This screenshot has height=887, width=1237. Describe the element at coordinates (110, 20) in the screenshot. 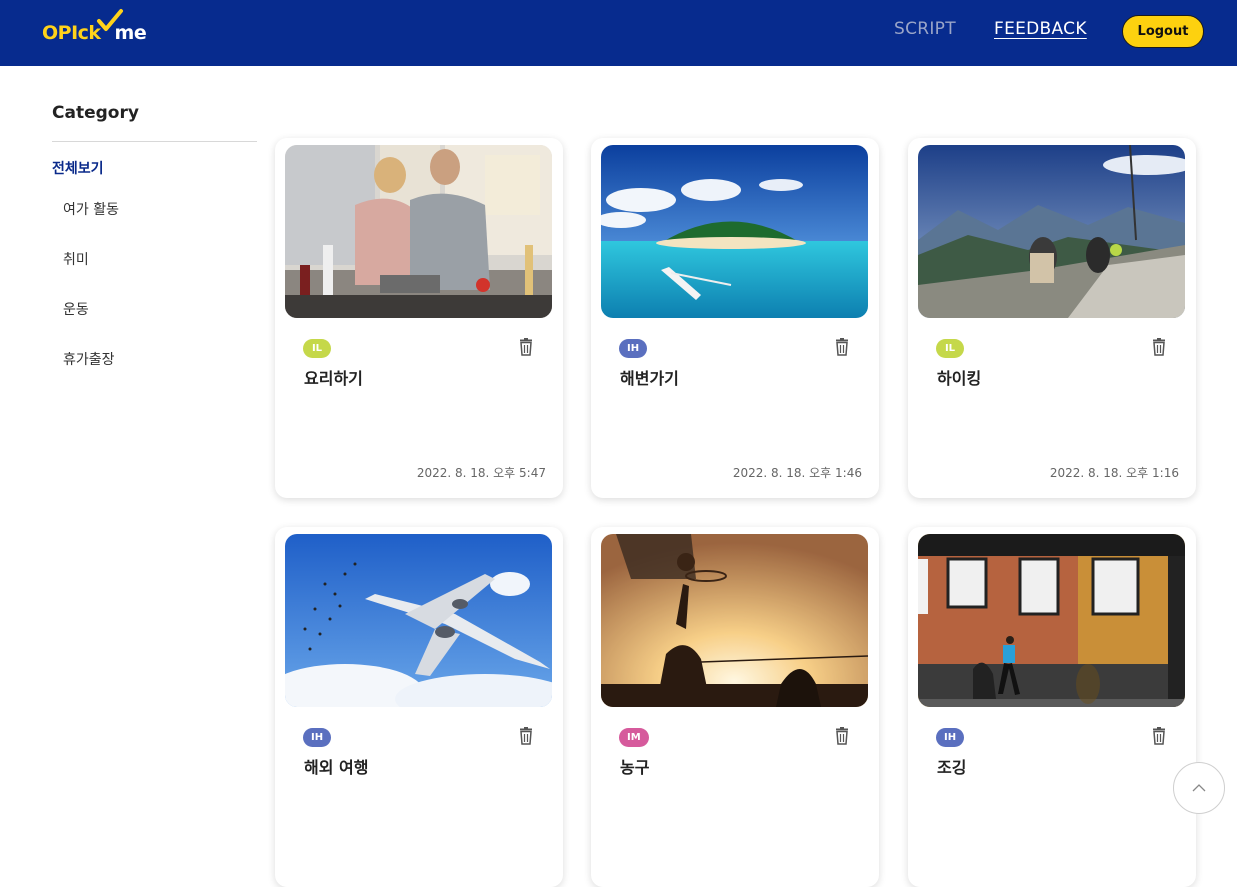

I see `checkmark-icon` at that location.